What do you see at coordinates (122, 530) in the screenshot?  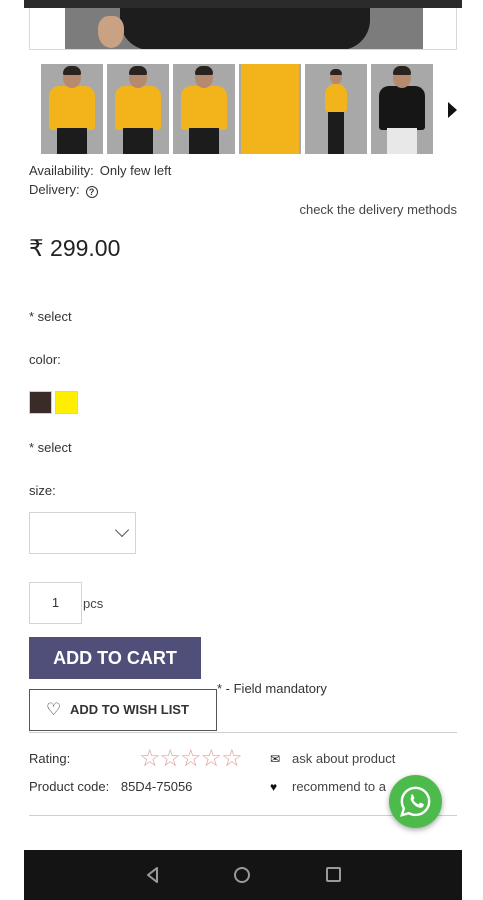 I see `chevron-down-icon` at bounding box center [122, 530].